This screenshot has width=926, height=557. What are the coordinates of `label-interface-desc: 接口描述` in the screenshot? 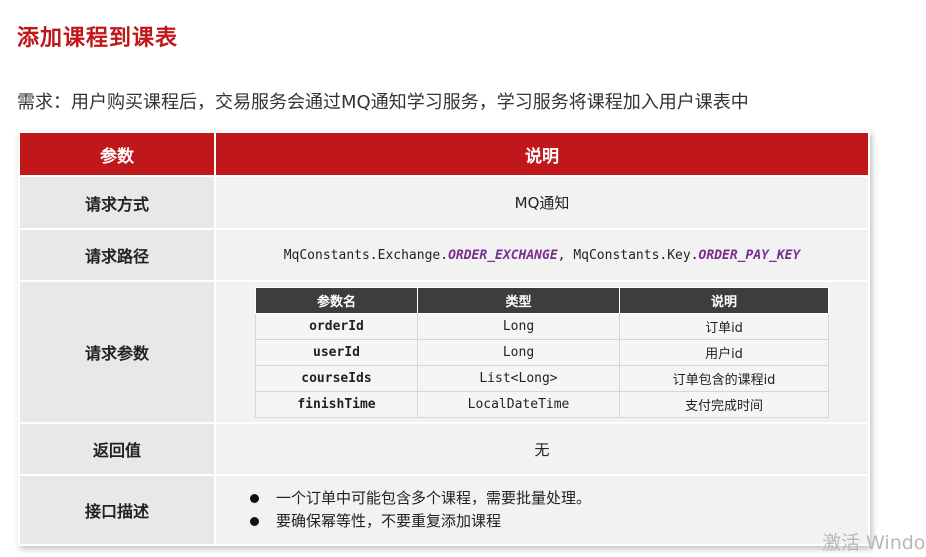 It's located at (117, 510).